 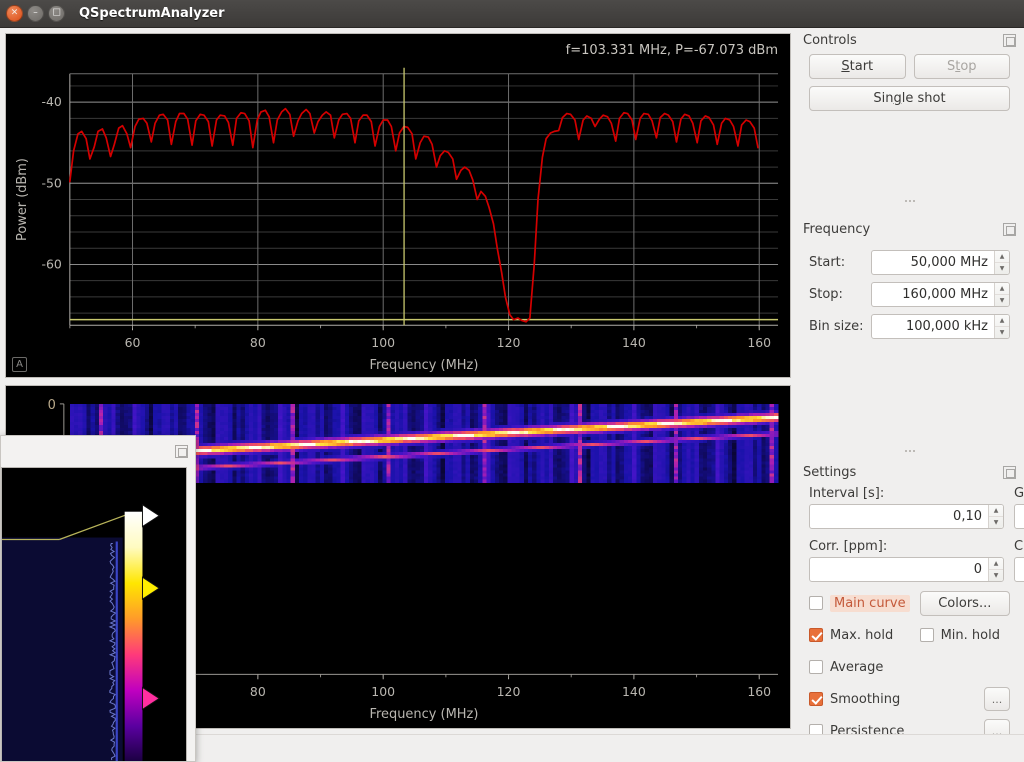 What do you see at coordinates (933, 294) in the screenshot?
I see `stop-freq-input` at bounding box center [933, 294].